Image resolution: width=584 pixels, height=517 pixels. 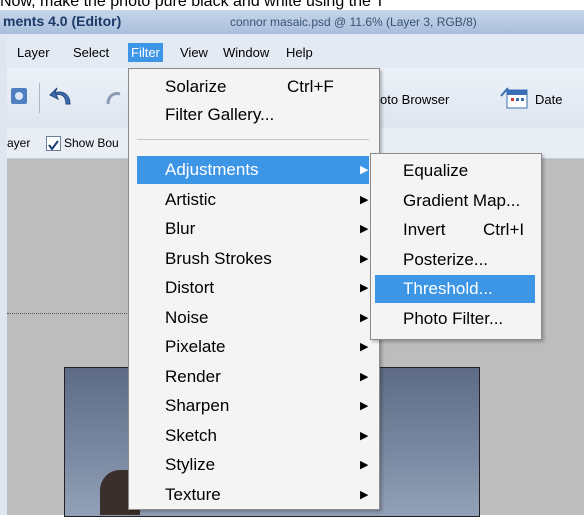 I want to click on menu-window: Window, so click(x=246, y=52).